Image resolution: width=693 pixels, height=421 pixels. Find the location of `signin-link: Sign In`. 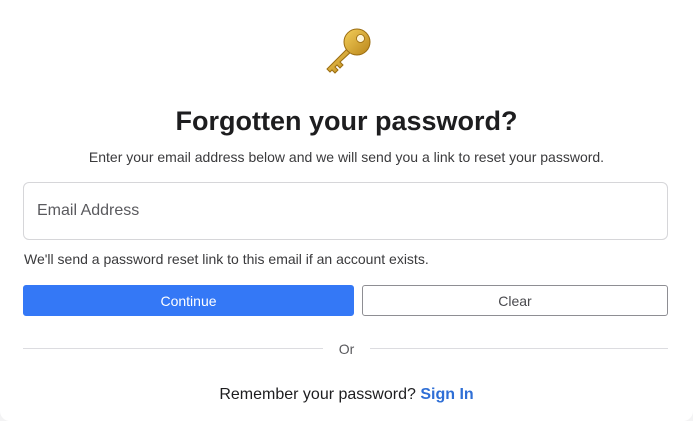

signin-link: Sign In is located at coordinates (446, 394).